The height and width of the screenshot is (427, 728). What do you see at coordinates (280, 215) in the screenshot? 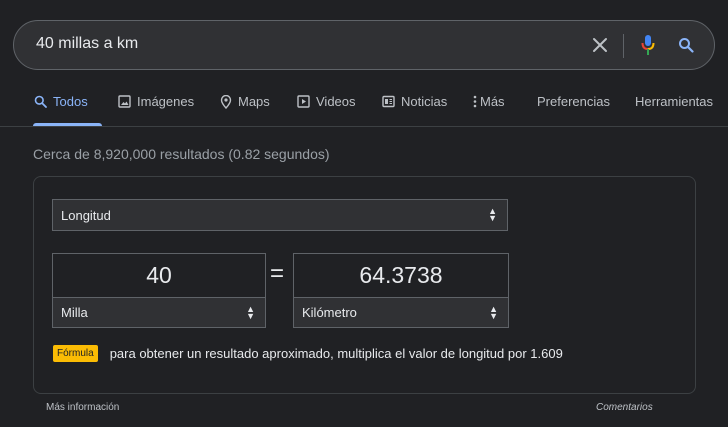
I see `category-select: Longitud ▲ ▼` at bounding box center [280, 215].